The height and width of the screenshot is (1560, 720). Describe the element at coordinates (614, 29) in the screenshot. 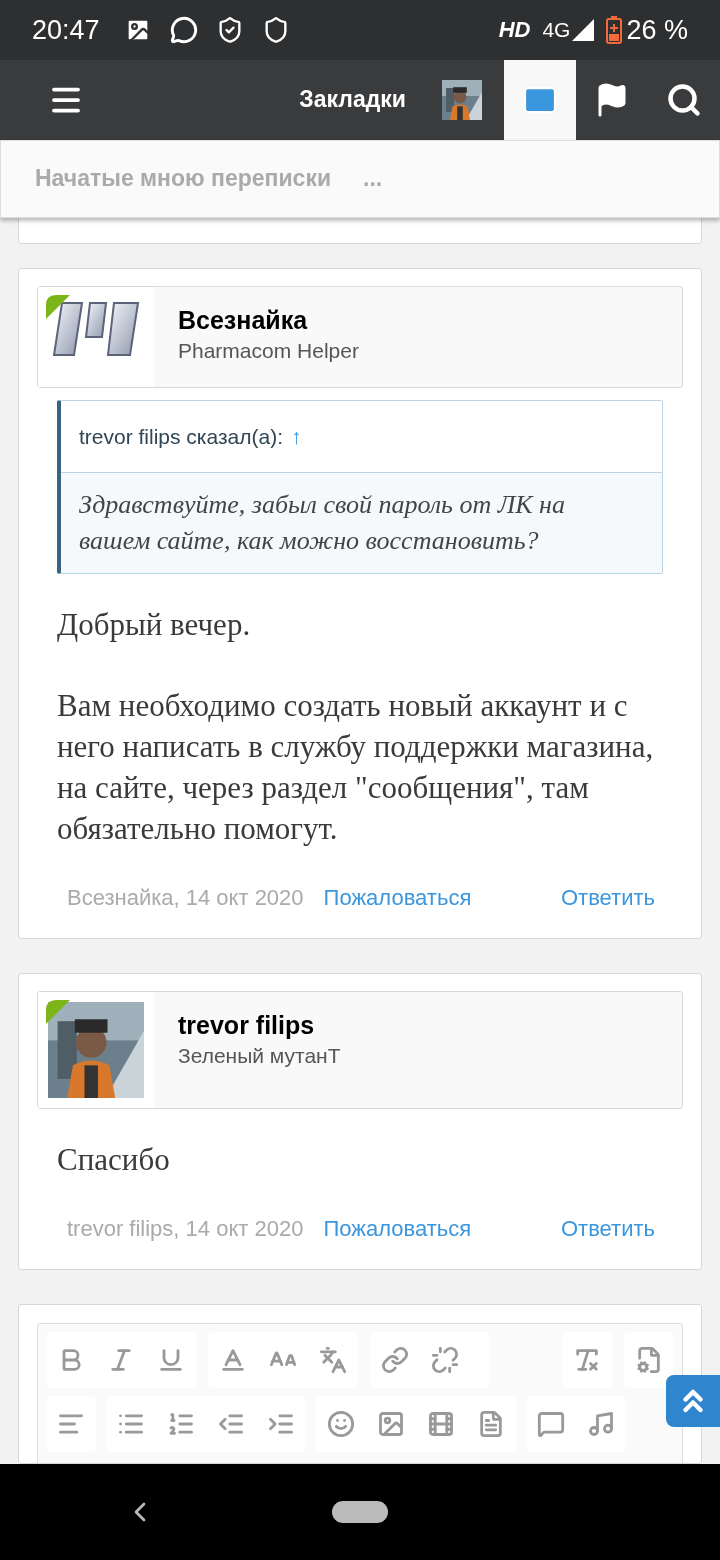

I see `battery-icon` at that location.